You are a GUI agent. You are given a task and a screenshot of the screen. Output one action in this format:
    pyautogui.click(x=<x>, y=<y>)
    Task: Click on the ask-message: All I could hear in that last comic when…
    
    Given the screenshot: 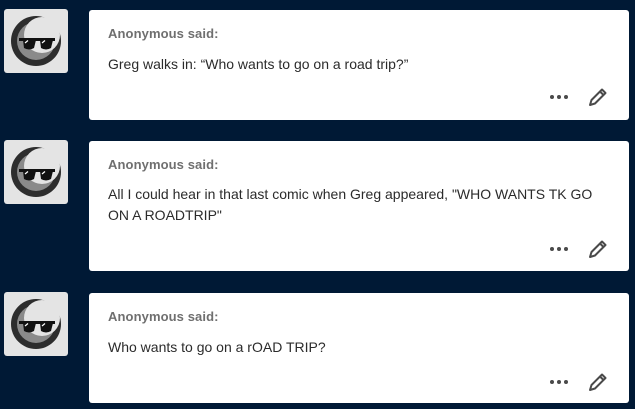 What is the action you would take?
    pyautogui.click(x=350, y=204)
    